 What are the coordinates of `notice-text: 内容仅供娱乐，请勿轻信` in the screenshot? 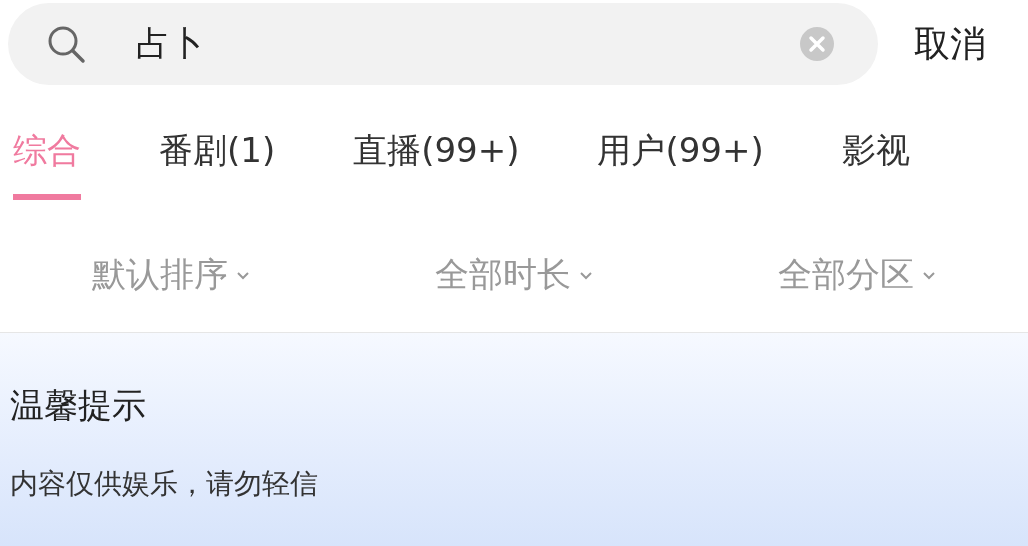 It's located at (164, 484).